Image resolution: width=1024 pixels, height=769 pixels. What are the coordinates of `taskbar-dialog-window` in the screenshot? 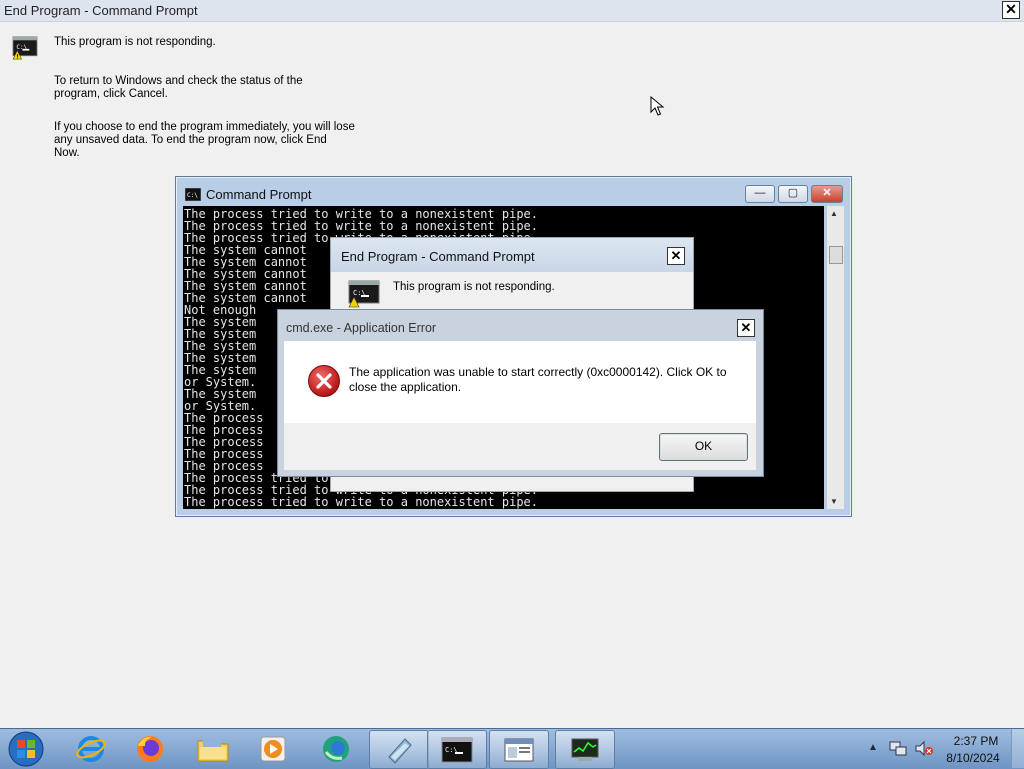 It's located at (519, 749).